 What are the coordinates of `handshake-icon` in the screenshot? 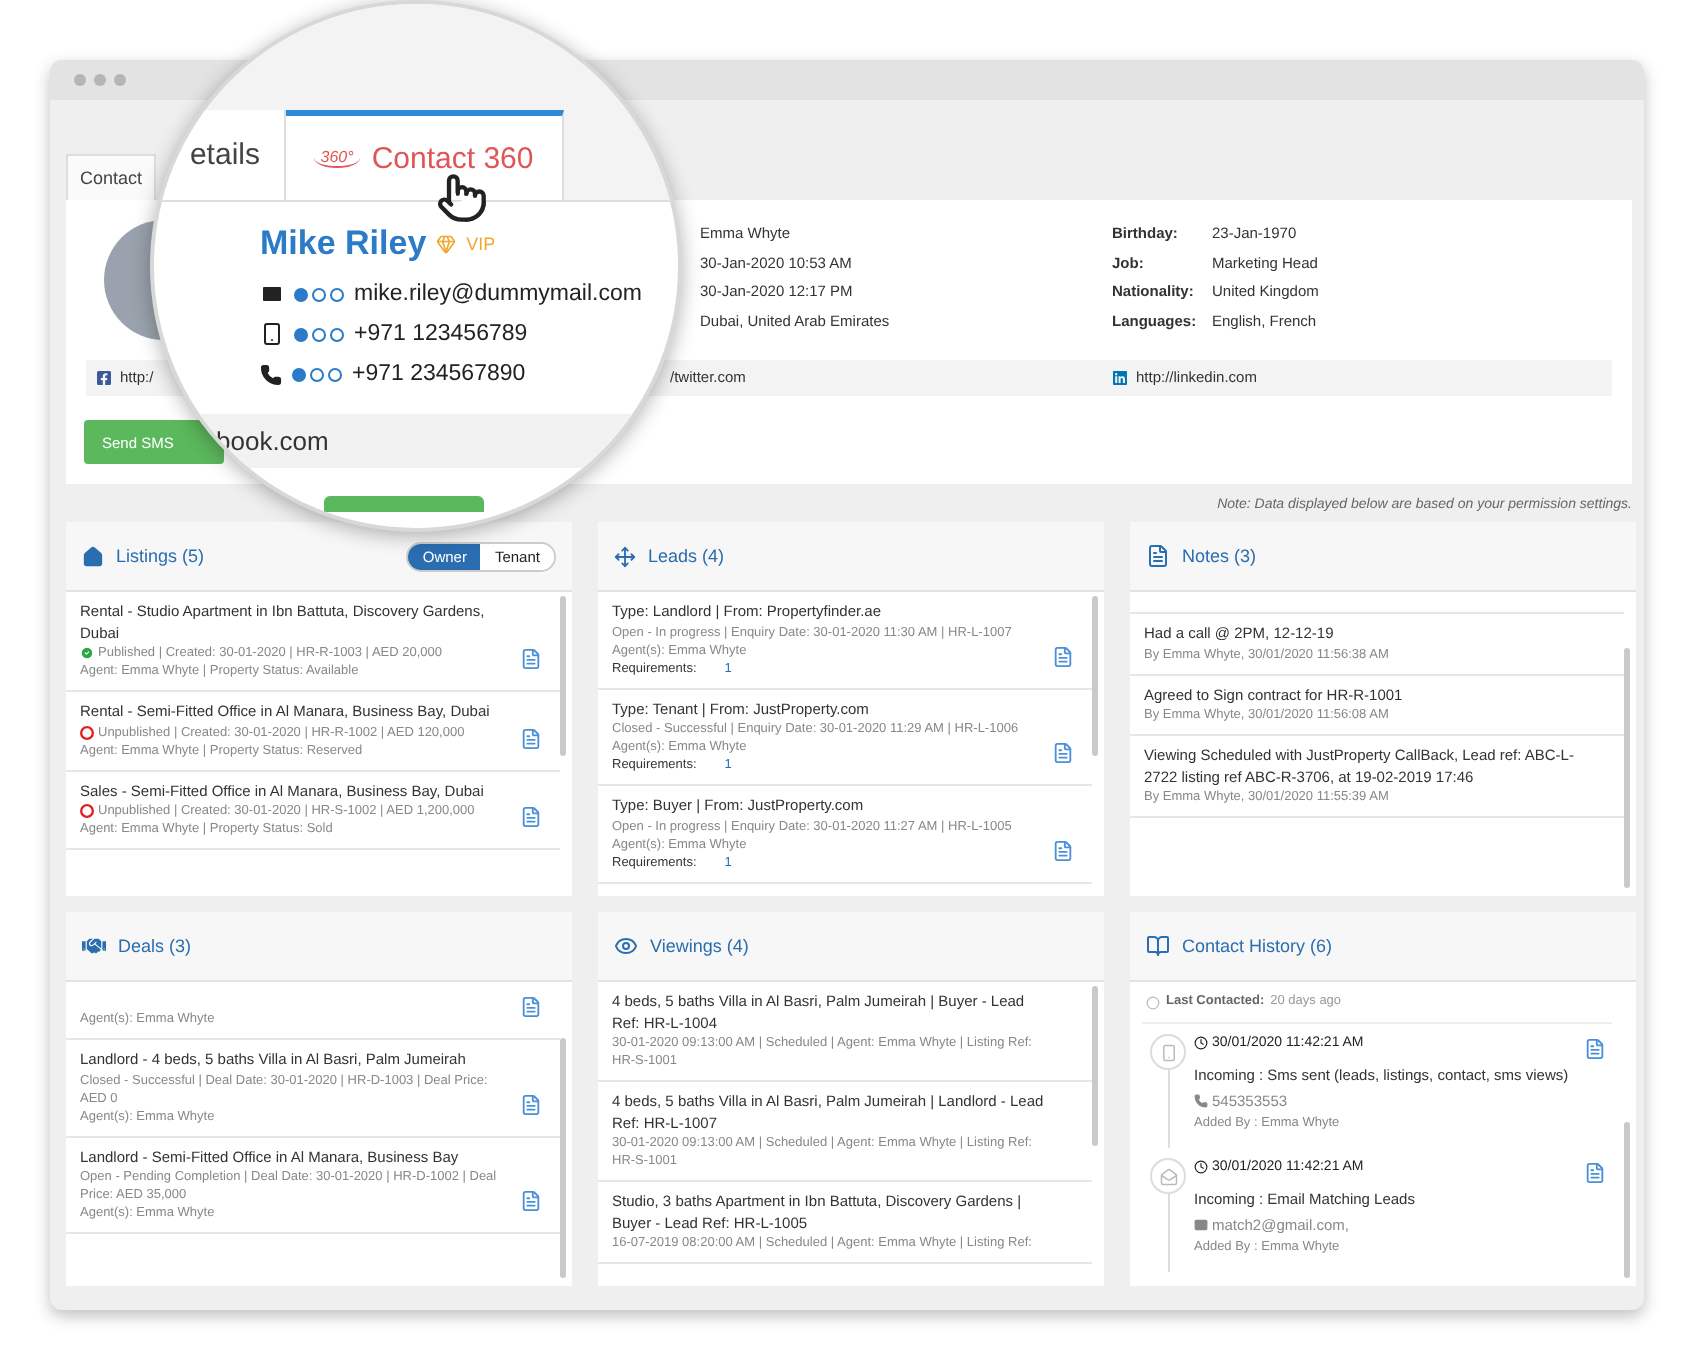 It's located at (94, 946).